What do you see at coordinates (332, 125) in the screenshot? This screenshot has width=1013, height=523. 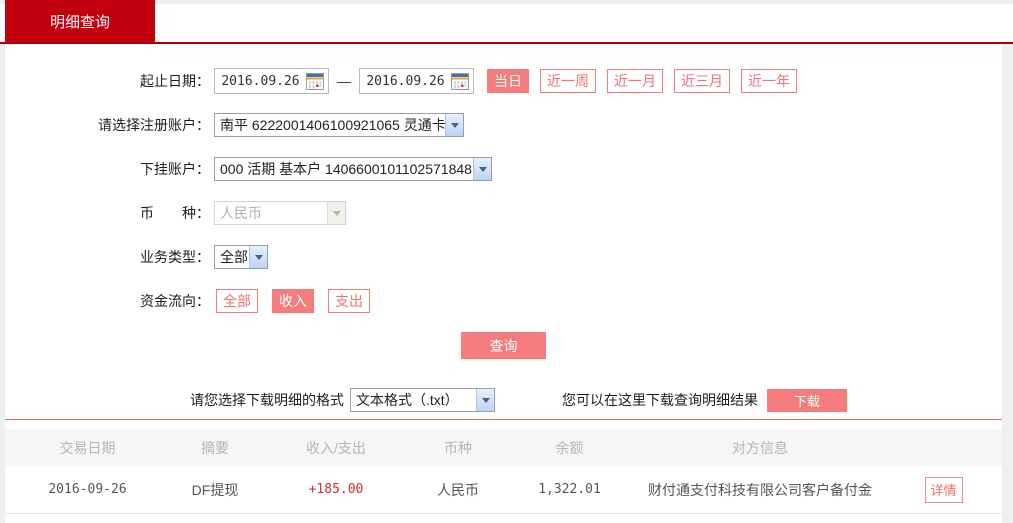 I see `register-account-value: 南平 6222001406100921065 灵通卡` at bounding box center [332, 125].